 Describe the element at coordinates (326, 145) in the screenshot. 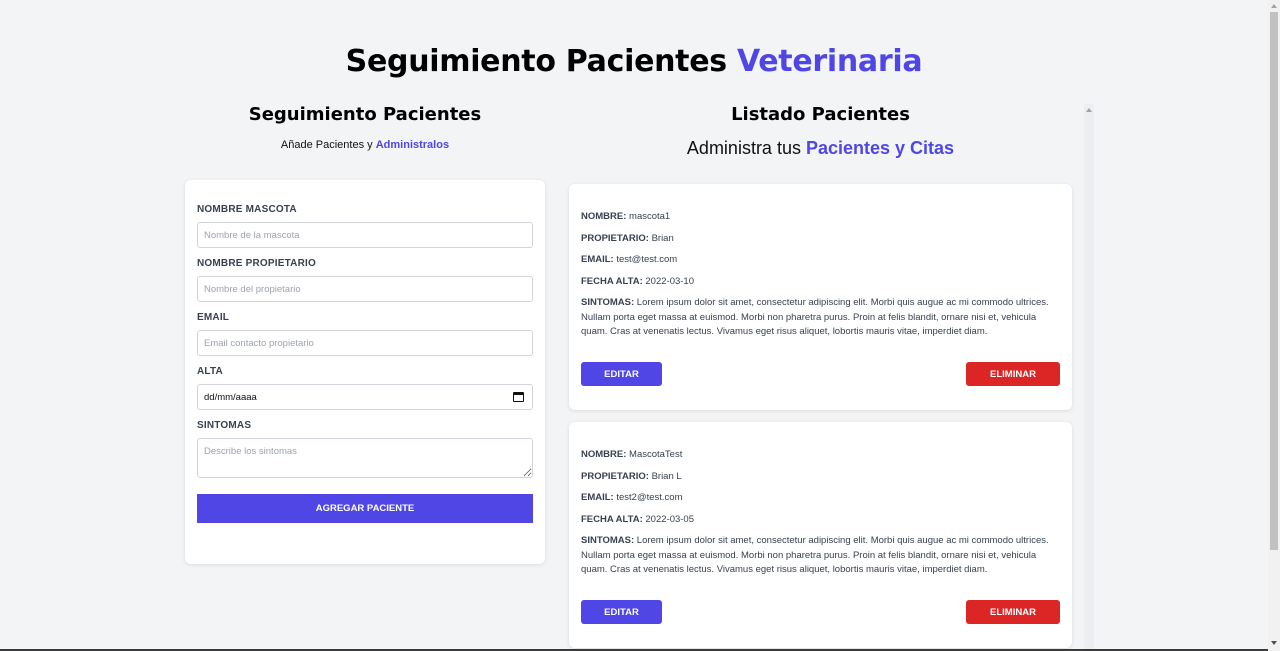

I see `form-subtitle-text: Añade Pacientes y` at that location.